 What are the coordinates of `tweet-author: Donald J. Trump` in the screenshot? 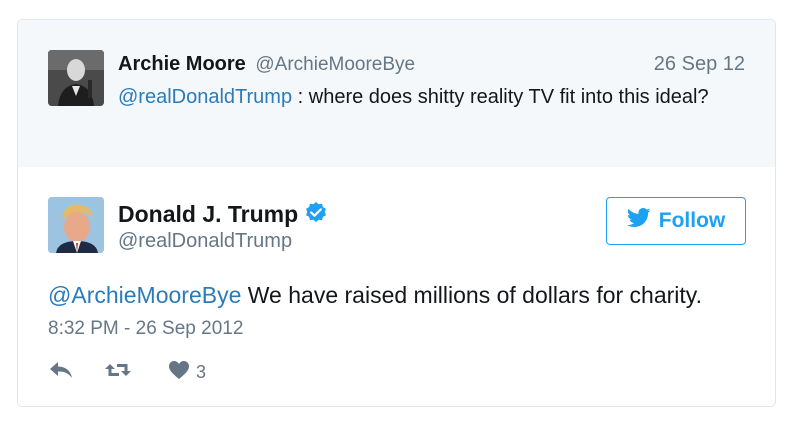 It's located at (223, 215).